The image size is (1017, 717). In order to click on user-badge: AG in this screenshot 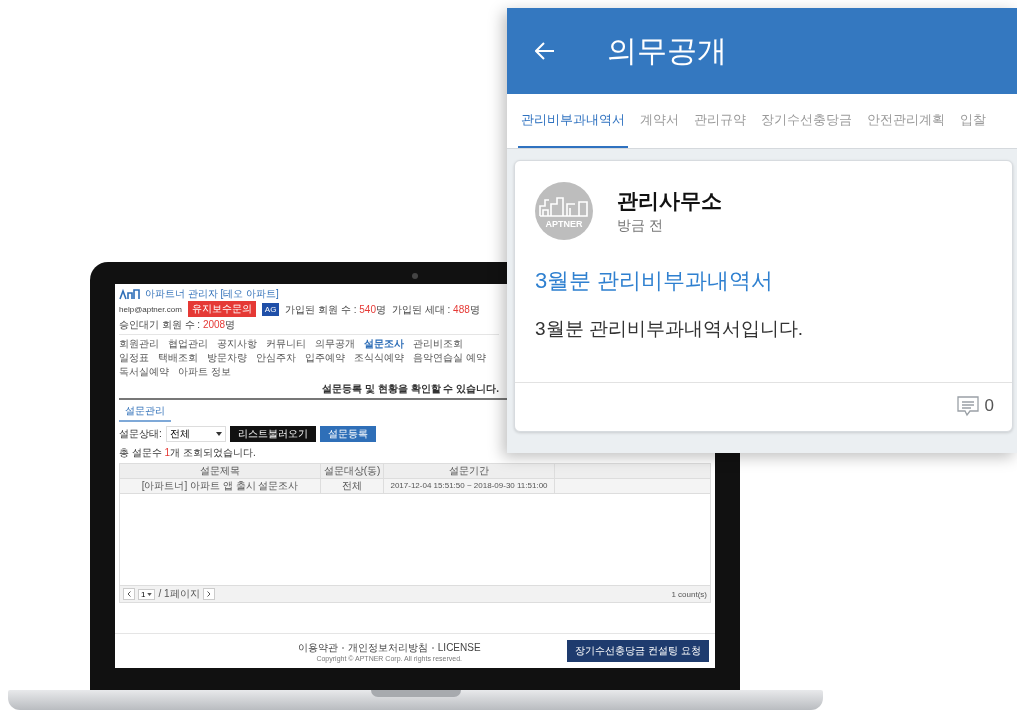, I will do `click(270, 309)`.